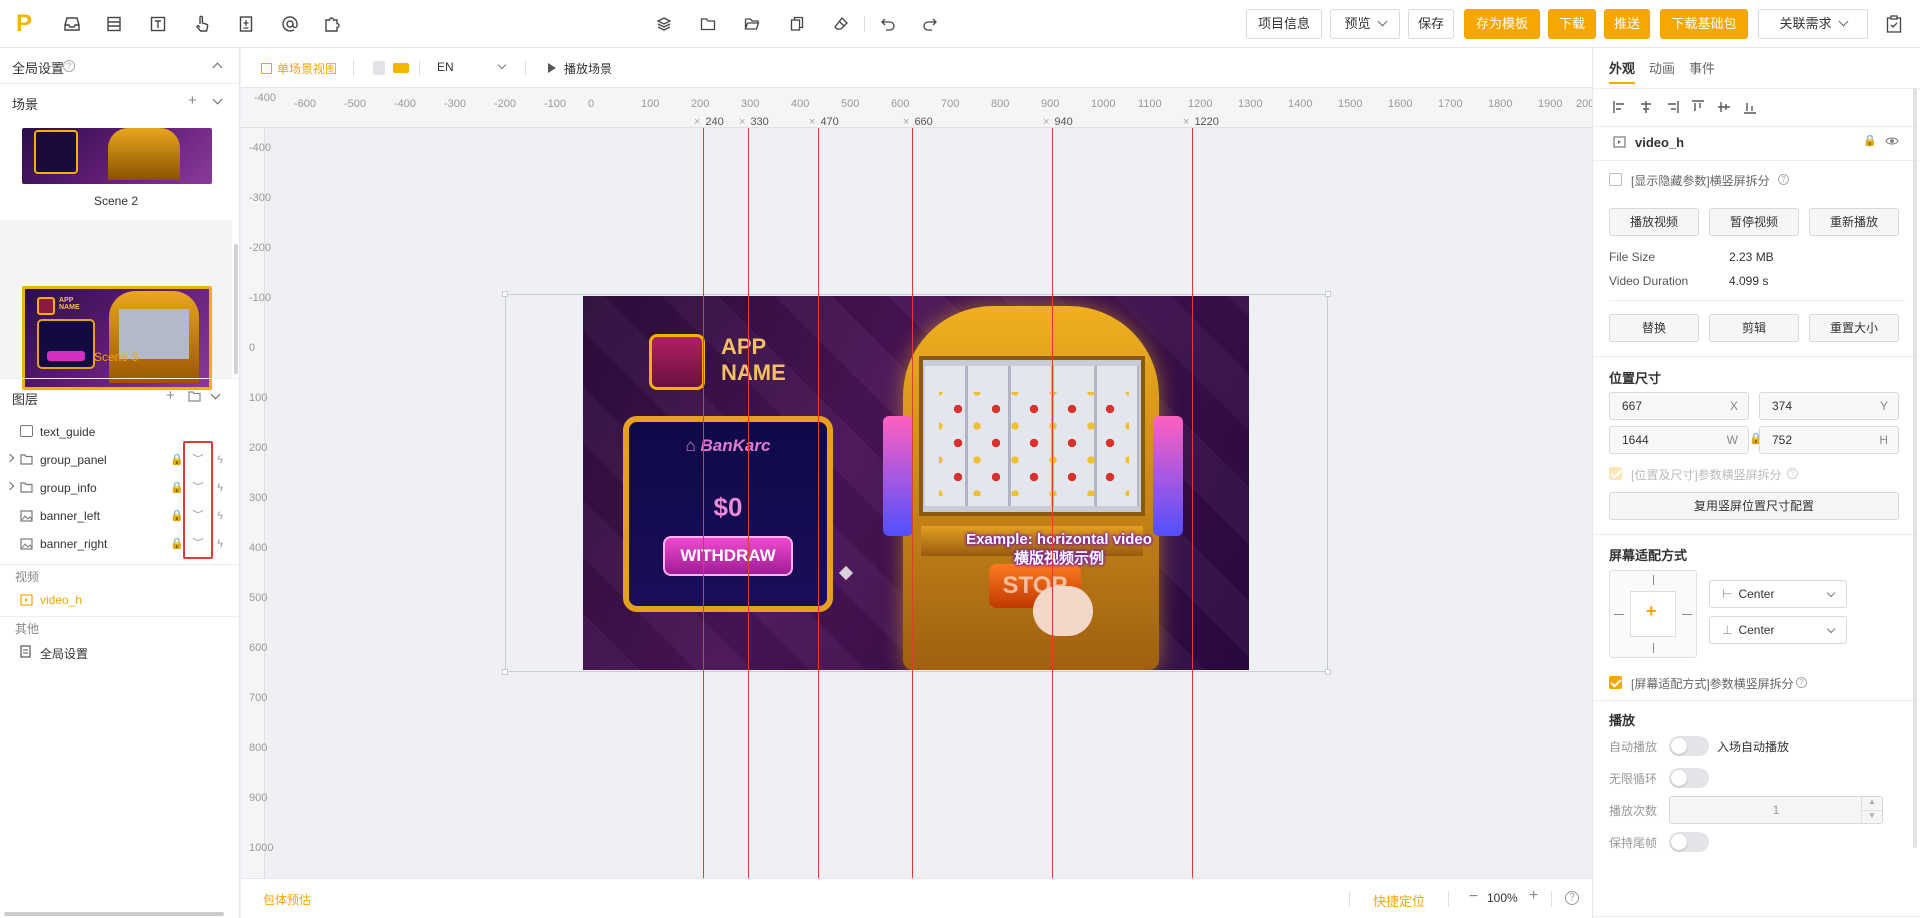 The width and height of the screenshot is (1920, 918). I want to click on save-button: 保存, so click(1431, 24).